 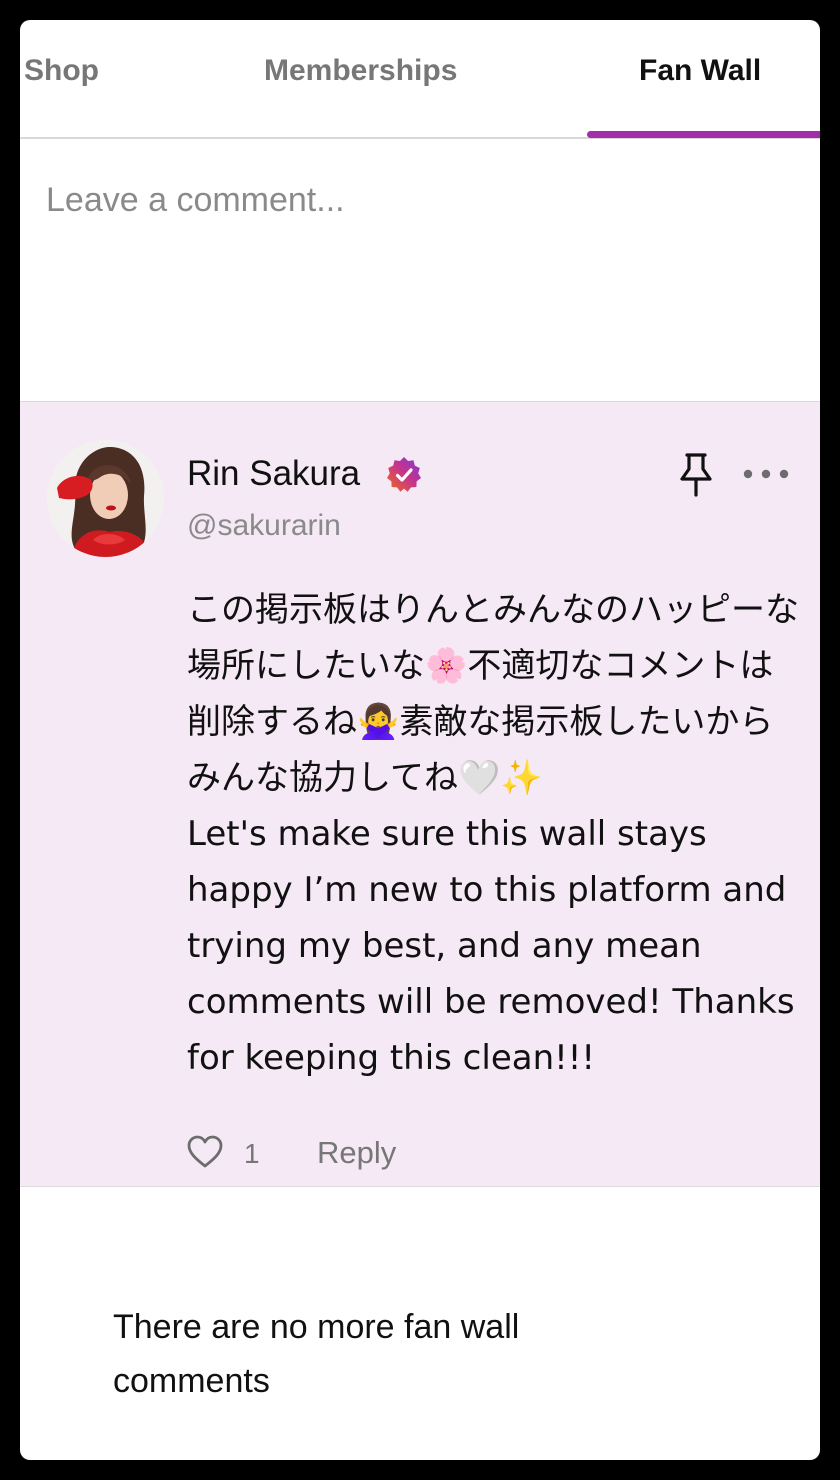 I want to click on avatar-image, so click(x=105, y=498).